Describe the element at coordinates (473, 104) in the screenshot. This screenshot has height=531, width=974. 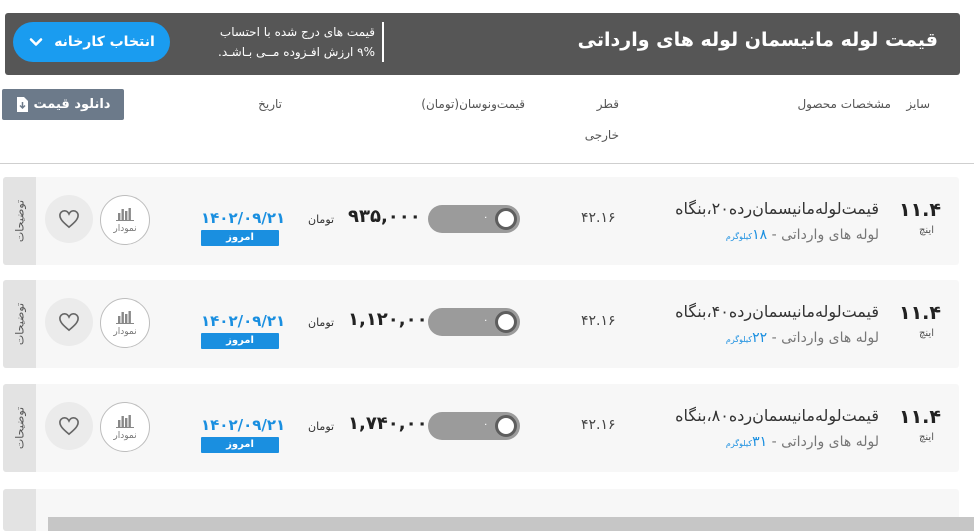
I see `column-header-price: قیمت‌ونوسان(تومان)` at that location.